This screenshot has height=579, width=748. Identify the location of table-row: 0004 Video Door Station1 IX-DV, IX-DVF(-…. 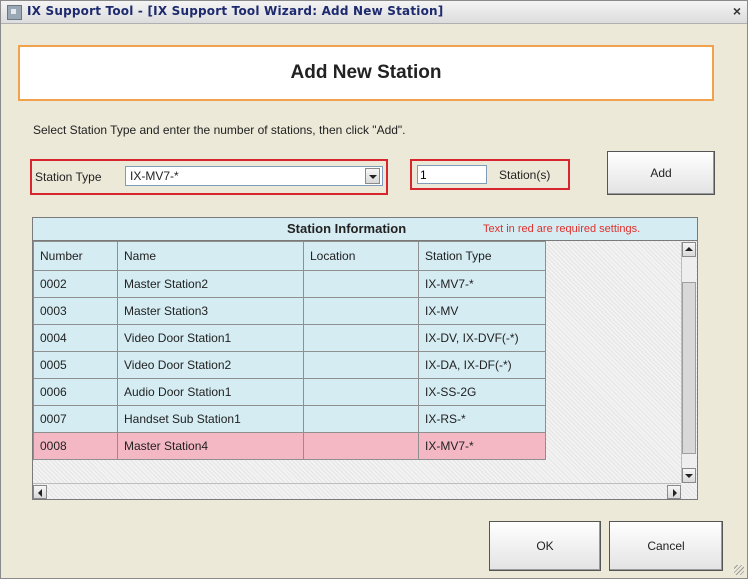
(289, 338).